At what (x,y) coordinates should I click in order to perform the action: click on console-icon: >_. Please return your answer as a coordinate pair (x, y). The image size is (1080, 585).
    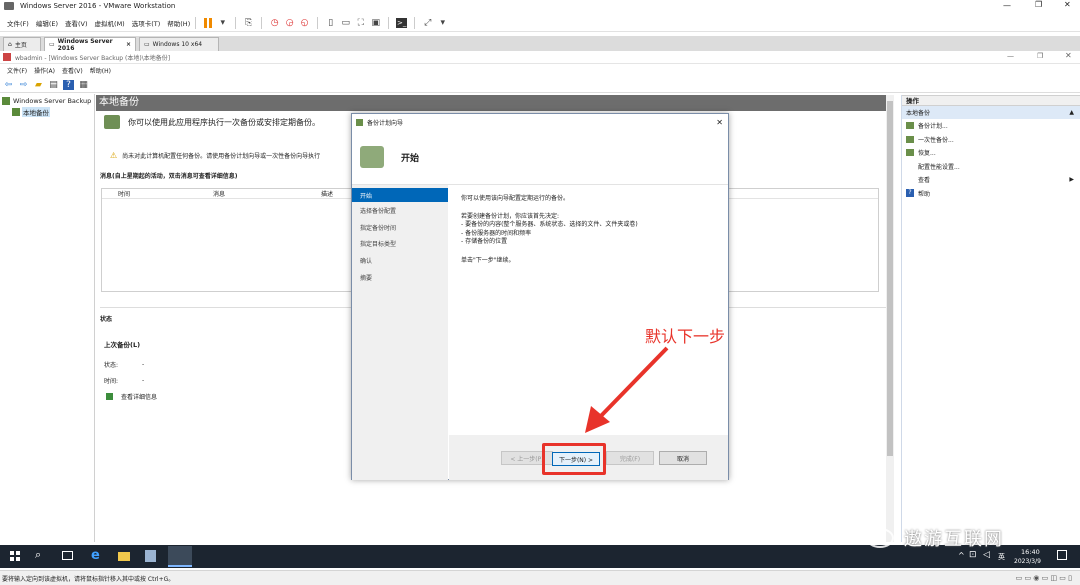
    Looking at the image, I should click on (402, 22).